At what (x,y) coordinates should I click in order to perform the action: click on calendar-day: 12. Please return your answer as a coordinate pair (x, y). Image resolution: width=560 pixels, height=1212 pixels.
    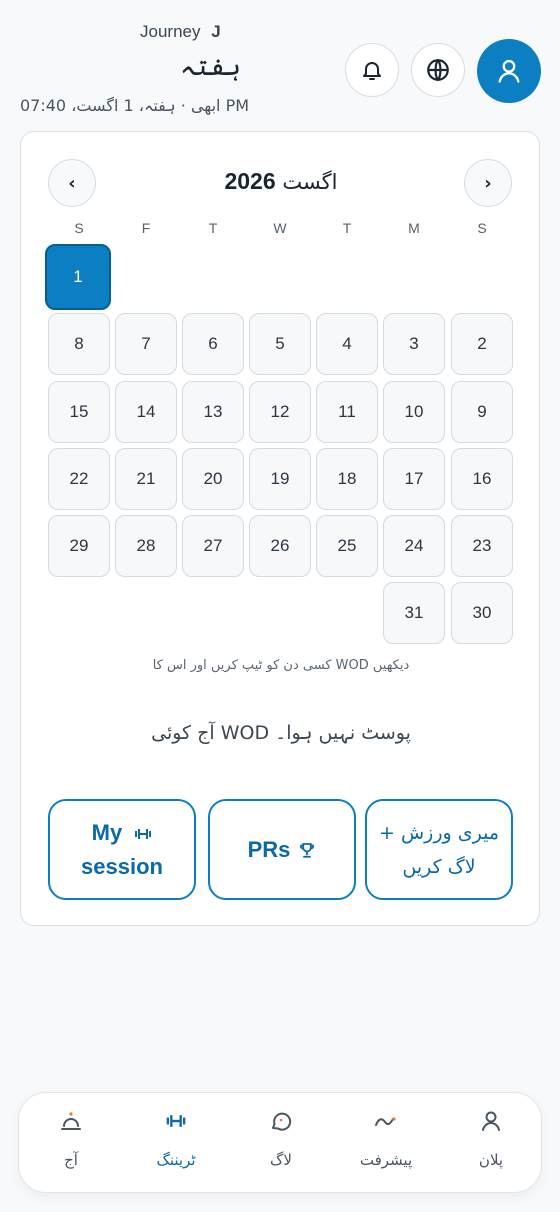
    Looking at the image, I should click on (280, 412).